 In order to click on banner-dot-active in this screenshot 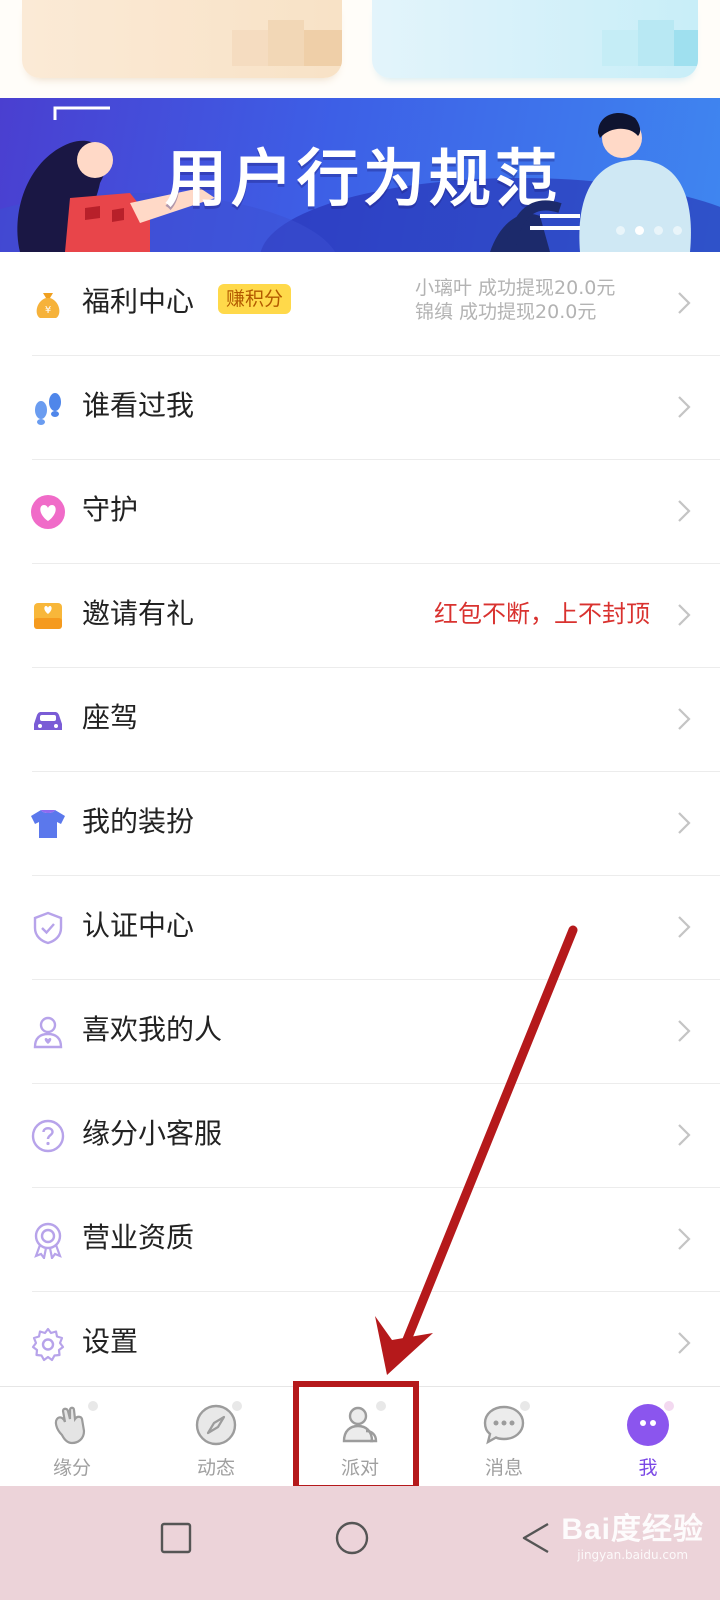, I will do `click(639, 230)`.